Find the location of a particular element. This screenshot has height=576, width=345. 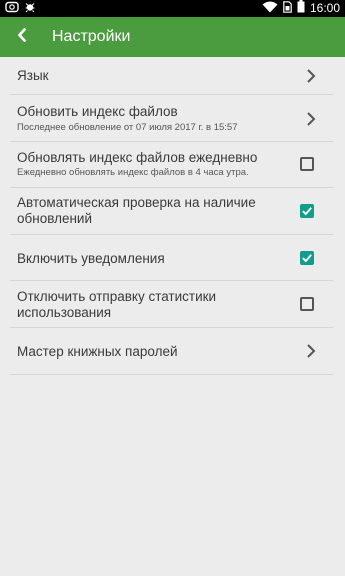

battery-icon is located at coordinates (301, 9).